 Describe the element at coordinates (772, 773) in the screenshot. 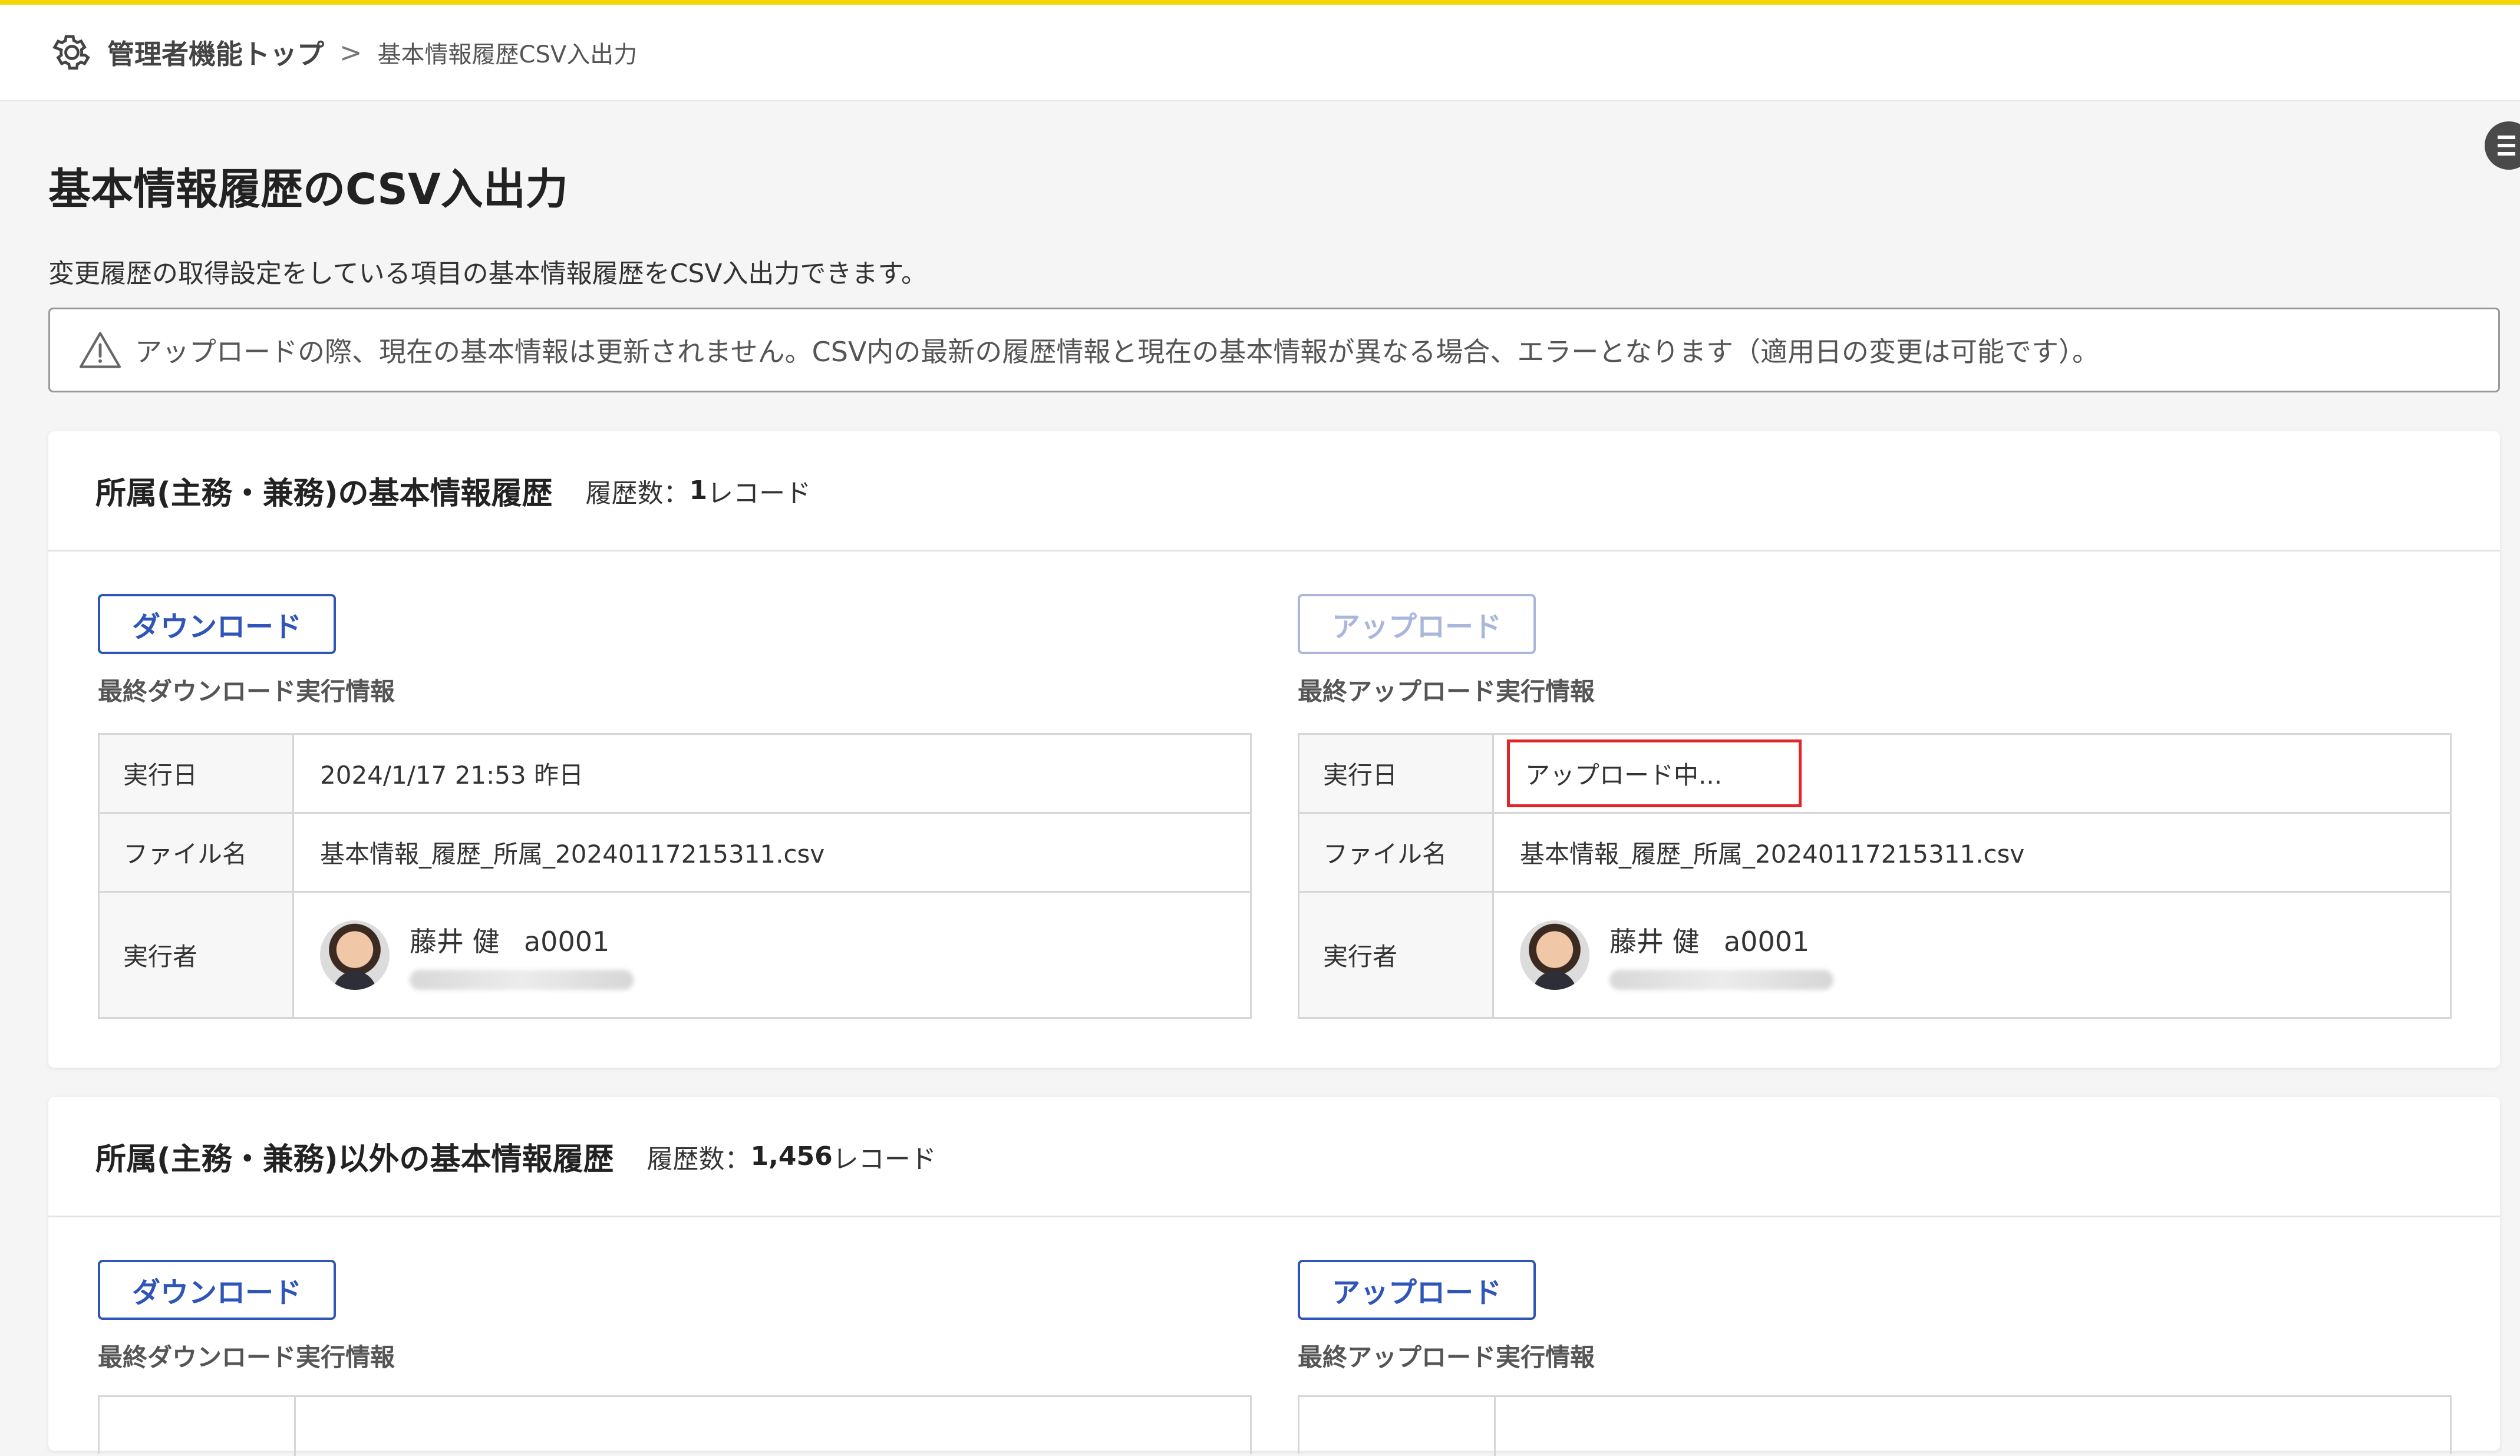

I see `exec-date-value: 2024/1/17 21:53 昨日` at that location.